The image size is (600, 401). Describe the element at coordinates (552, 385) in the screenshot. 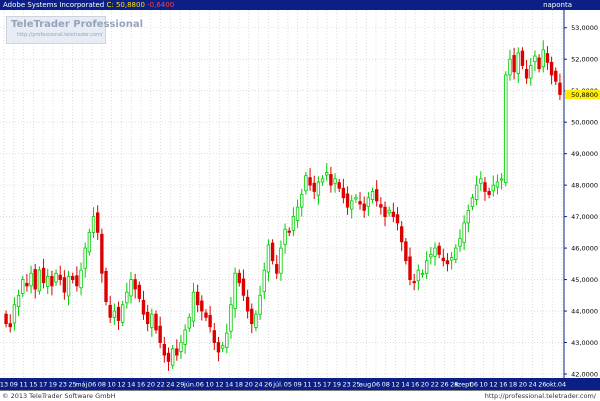

I see `x-tick-label: okt.` at that location.